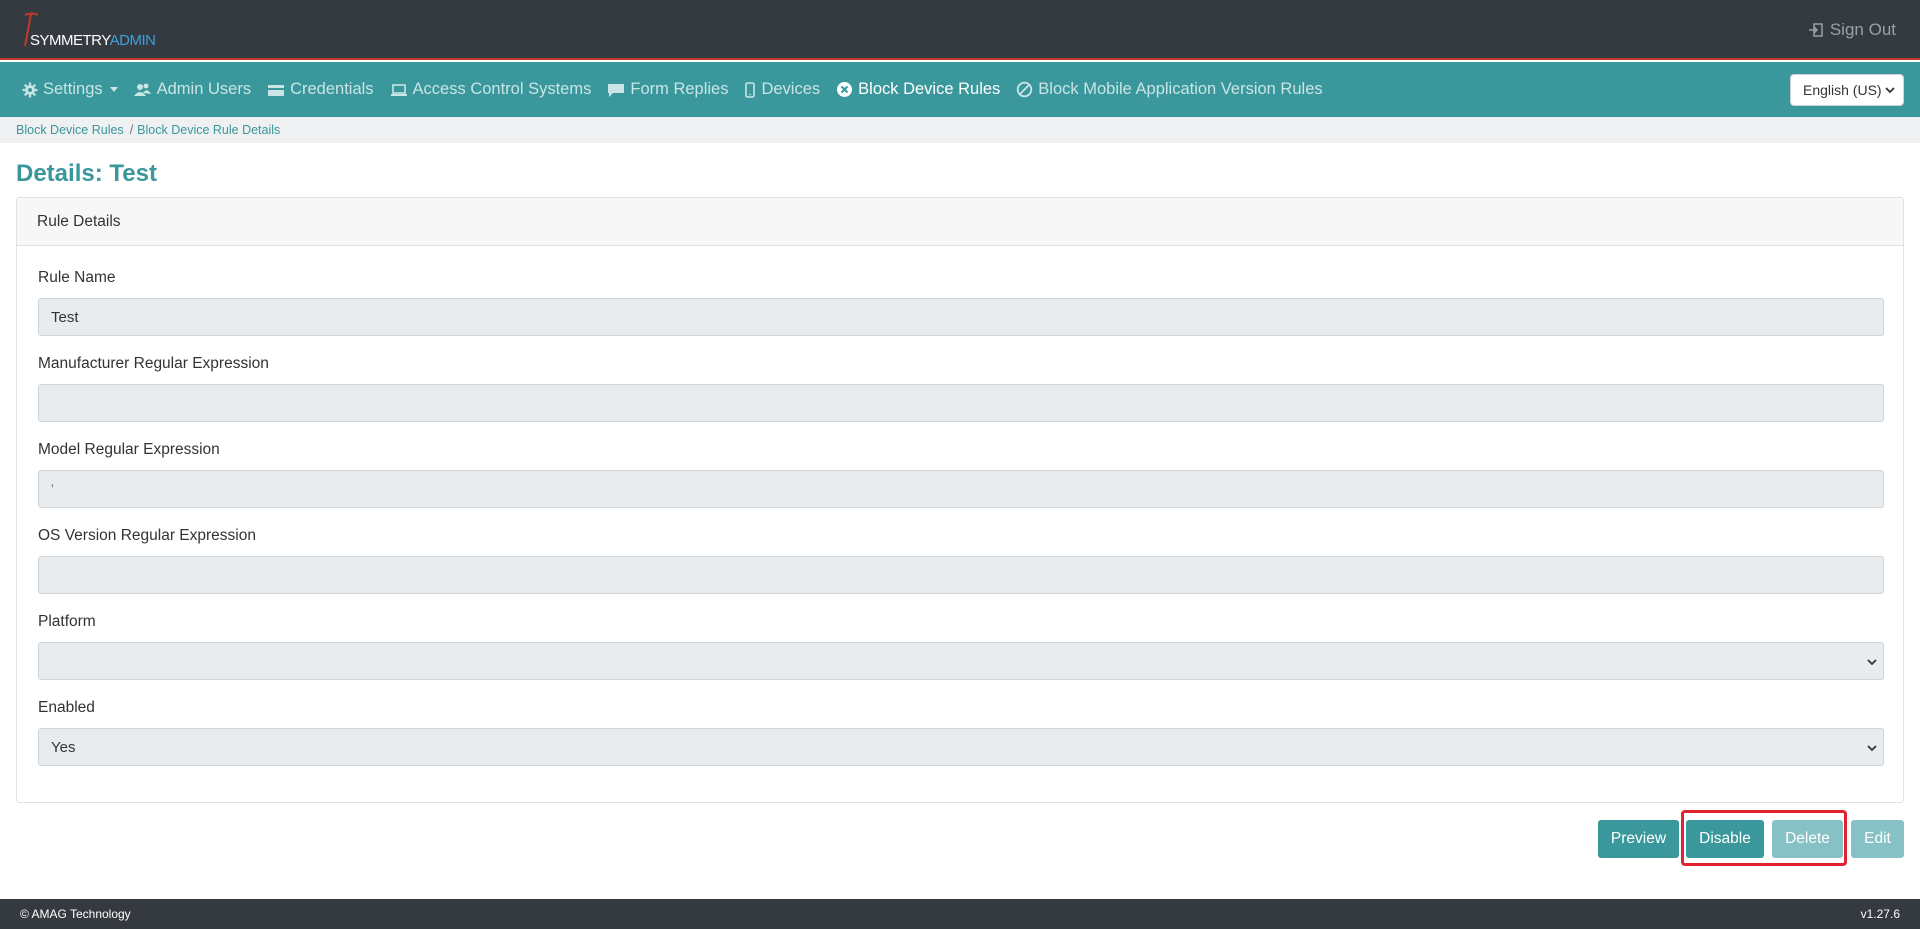 The height and width of the screenshot is (929, 1920). Describe the element at coordinates (845, 89) in the screenshot. I see `circle-x-icon` at that location.